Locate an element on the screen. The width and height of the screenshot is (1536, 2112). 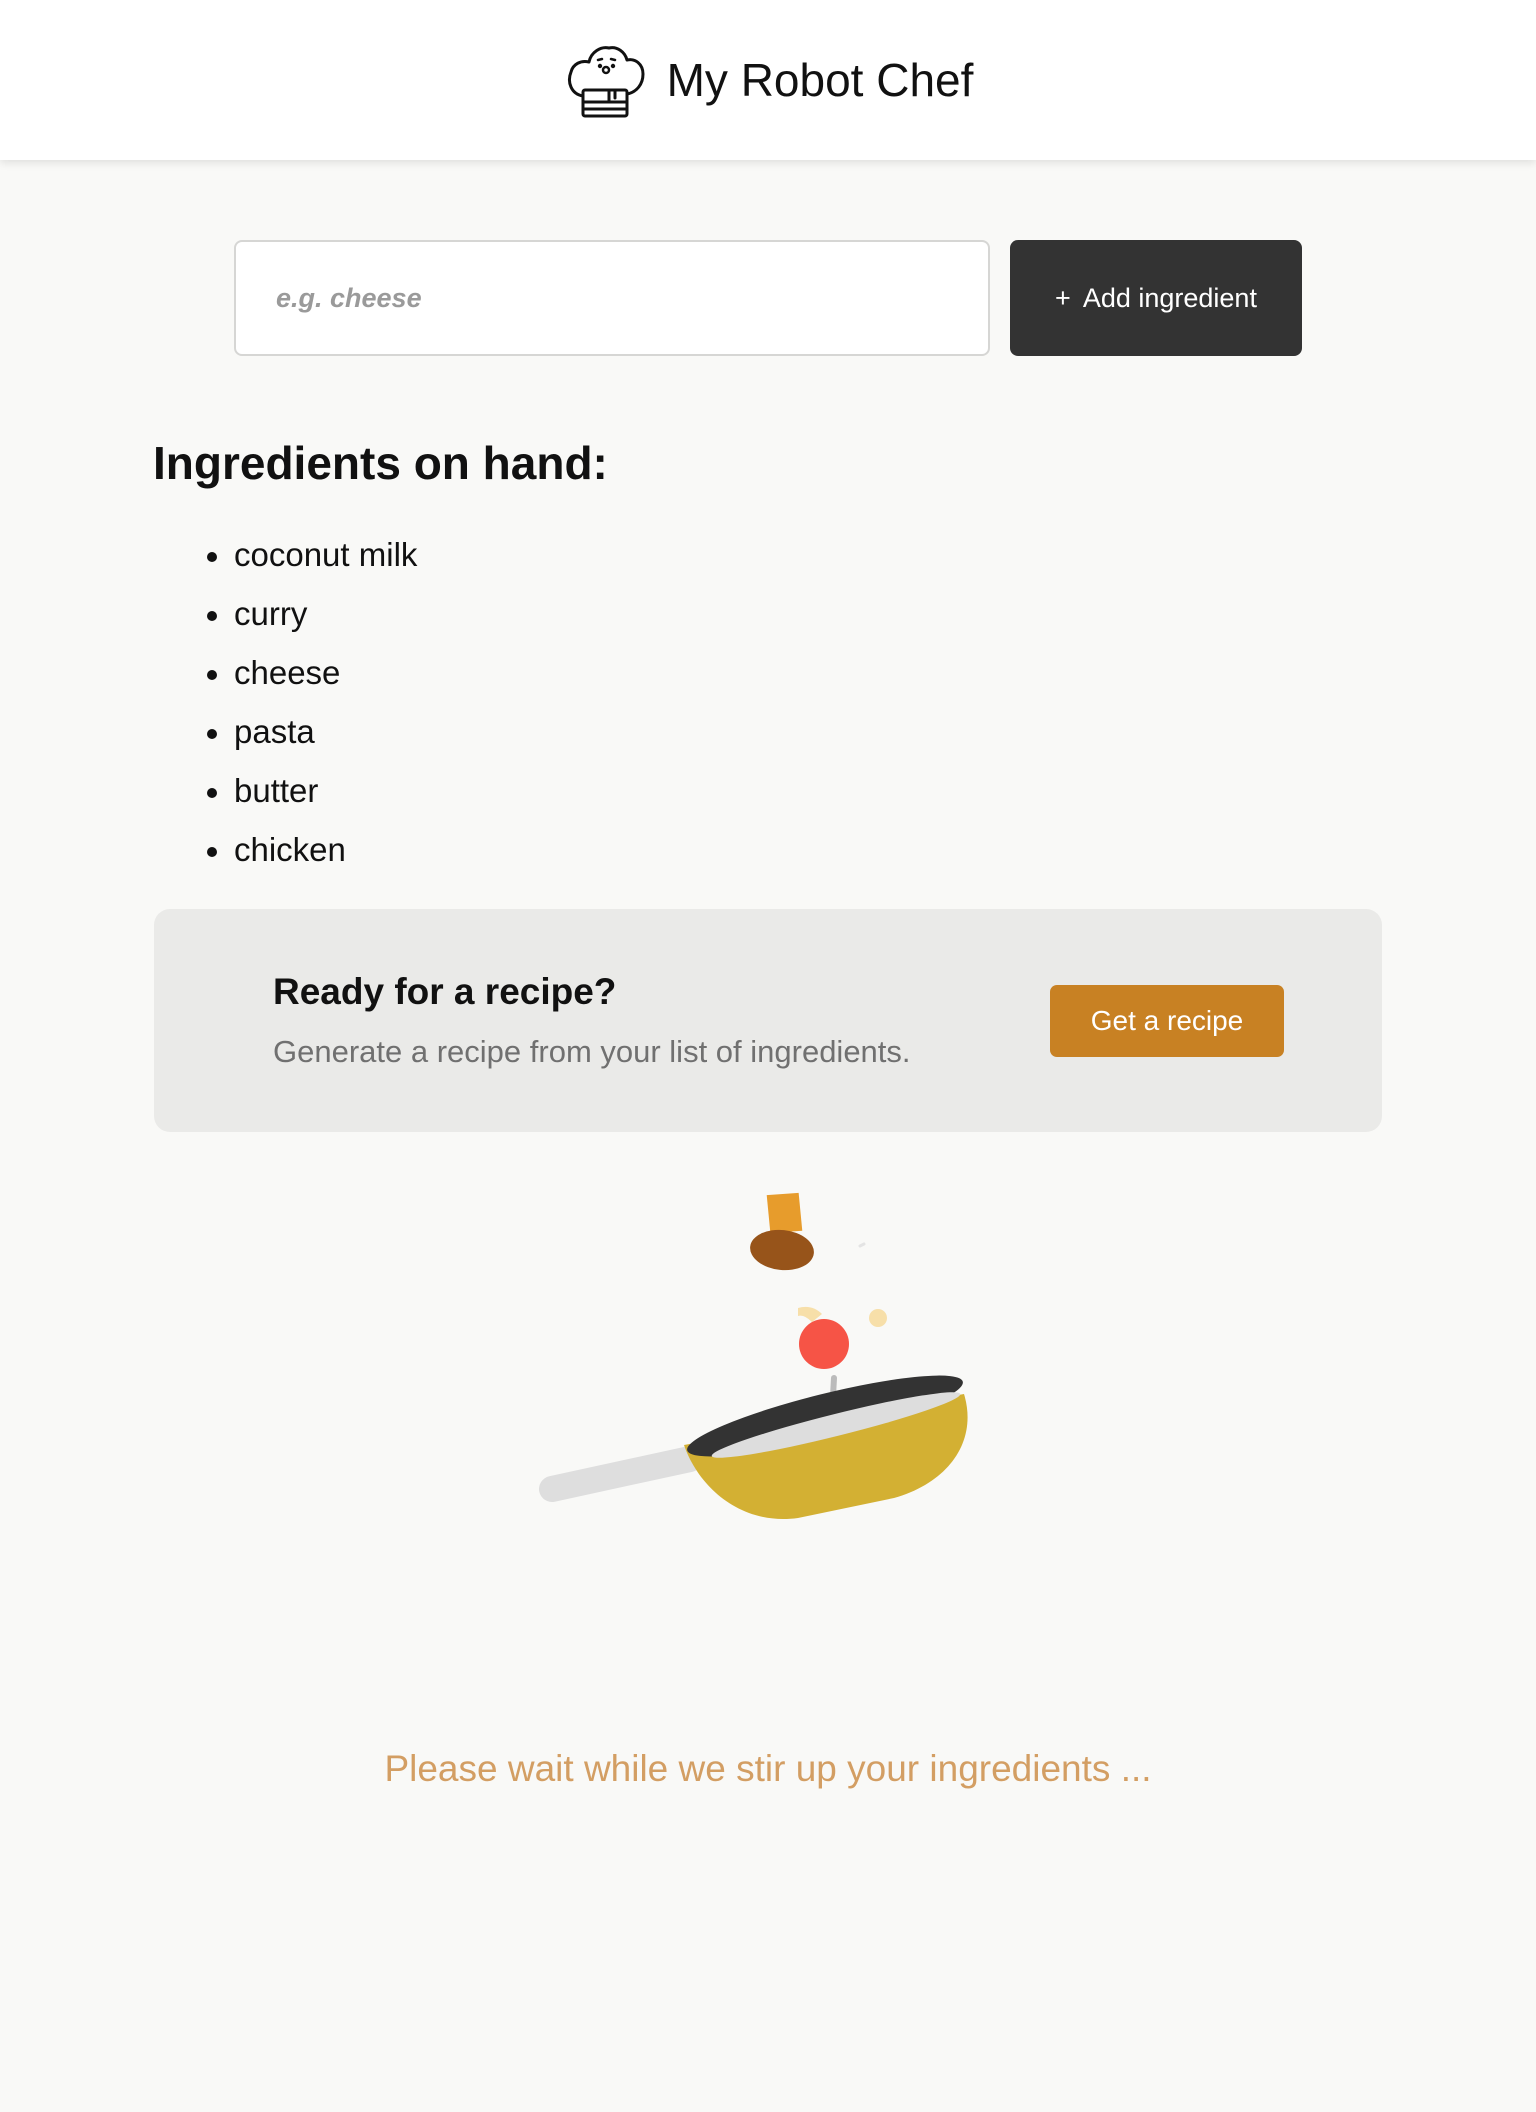
falling-mushroom-icon is located at coordinates (782, 1231).